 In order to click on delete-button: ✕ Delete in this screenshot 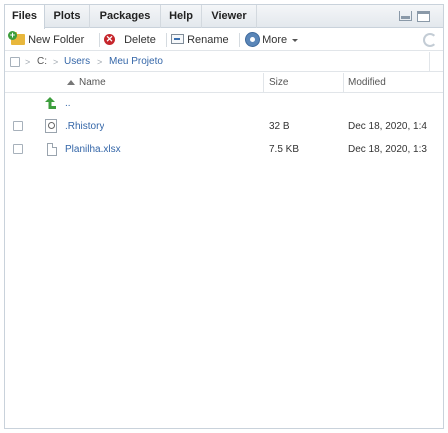, I will do `click(130, 40)`.